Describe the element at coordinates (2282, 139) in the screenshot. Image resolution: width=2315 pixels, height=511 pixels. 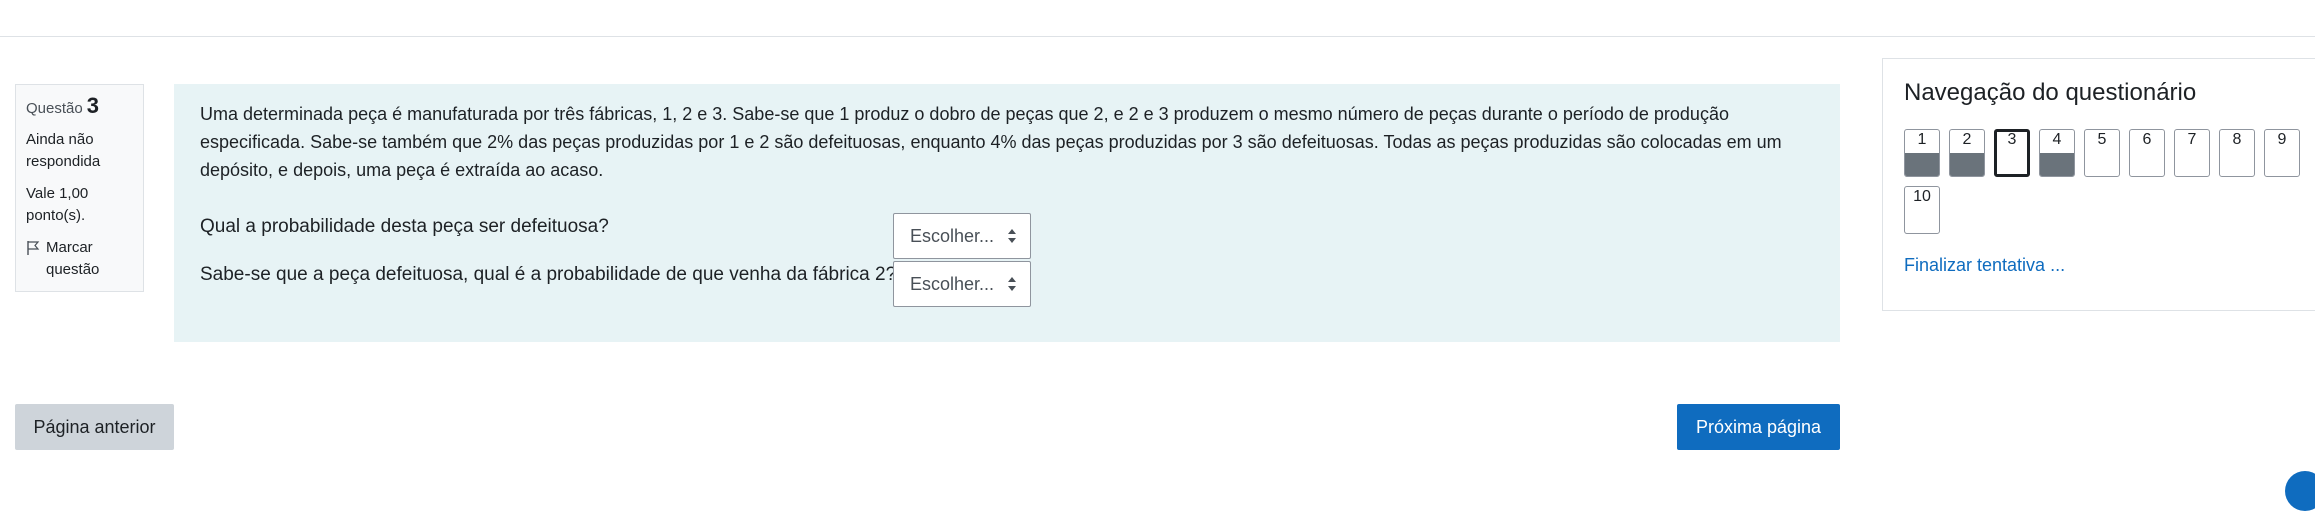
I see `quiz-nav-number: 9` at that location.